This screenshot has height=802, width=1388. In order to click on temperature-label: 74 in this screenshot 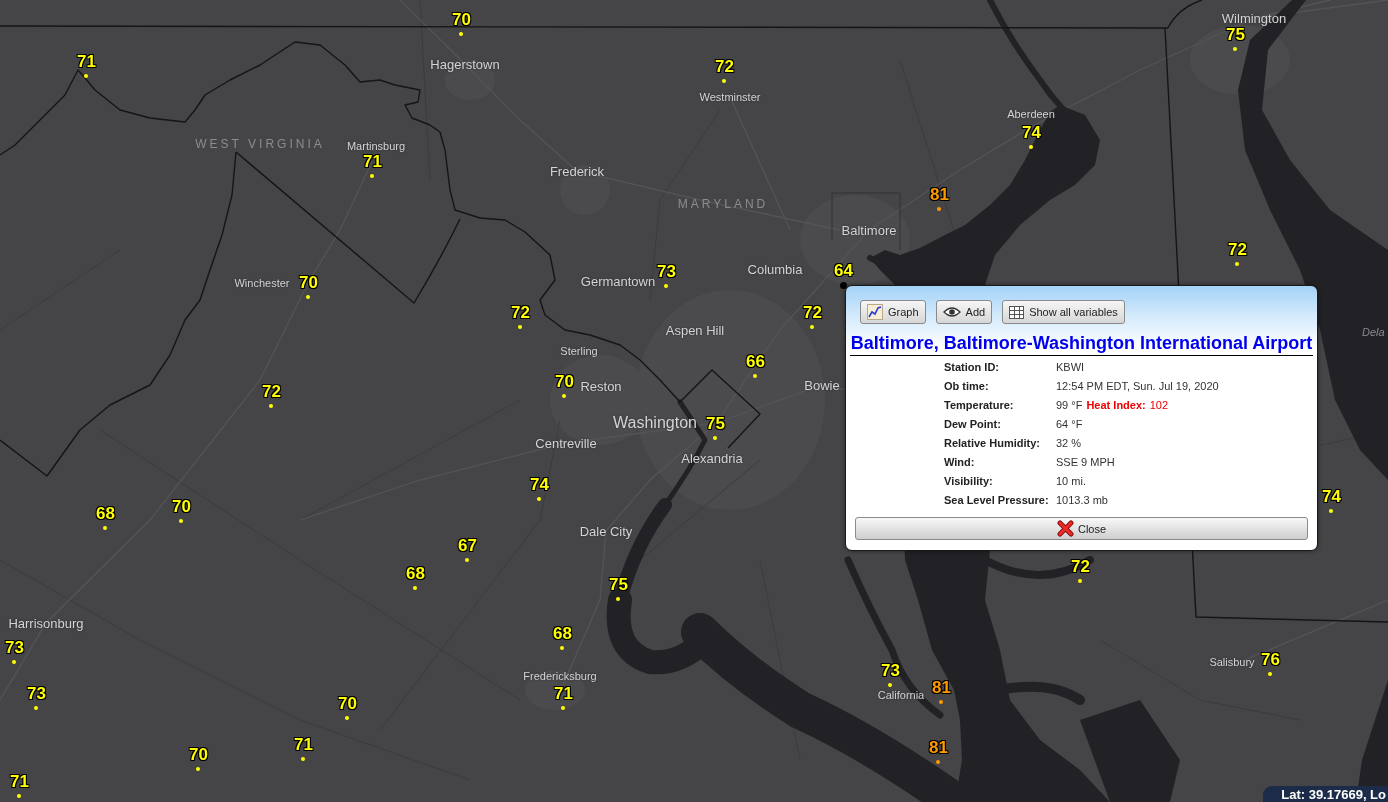, I will do `click(539, 485)`.